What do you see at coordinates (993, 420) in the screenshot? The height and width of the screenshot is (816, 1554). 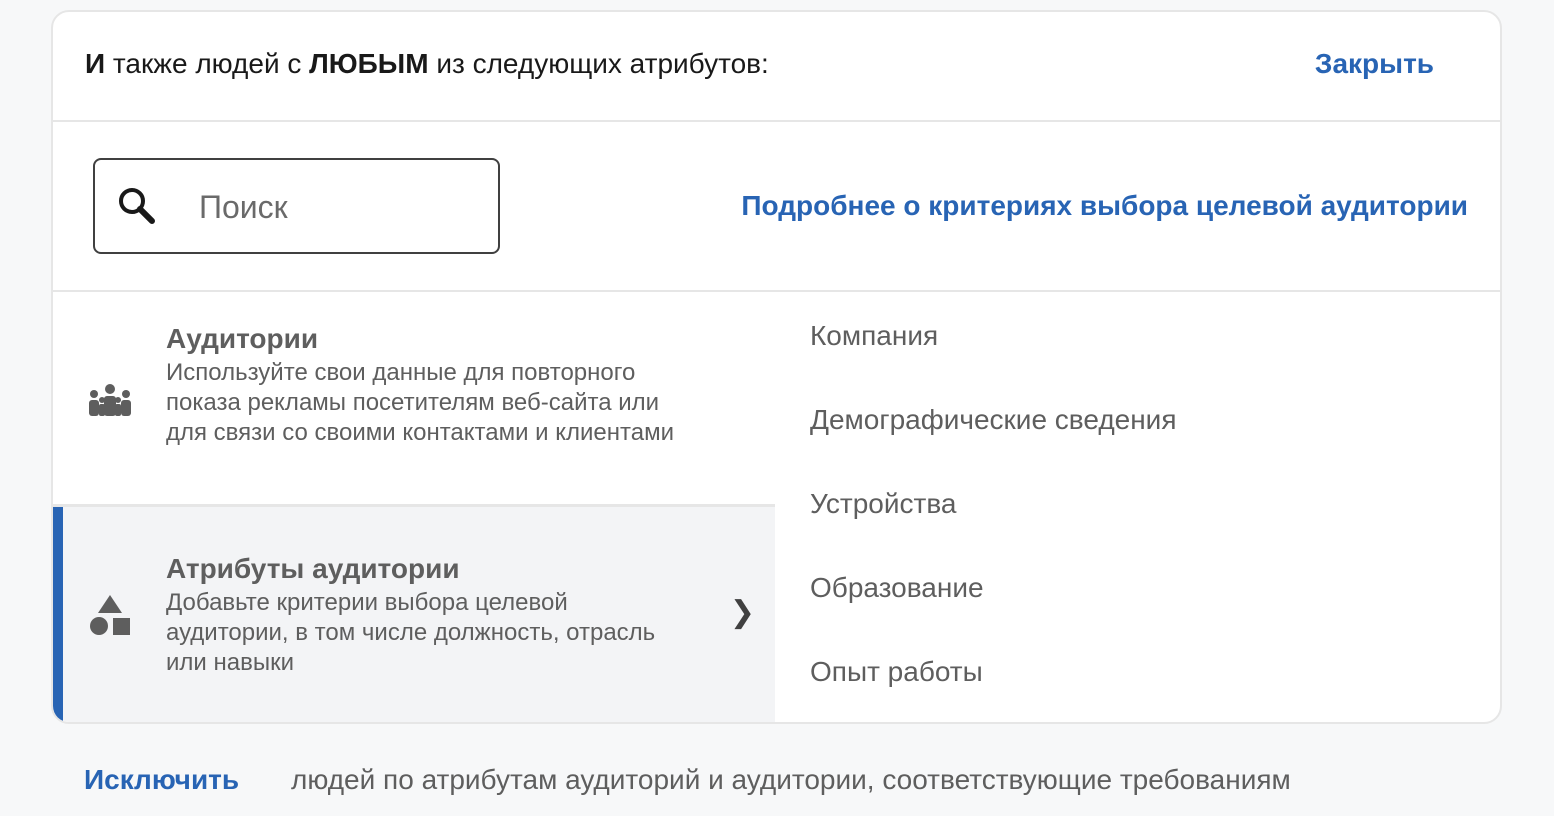 I see `subcategory-demographics: Демографические сведения` at bounding box center [993, 420].